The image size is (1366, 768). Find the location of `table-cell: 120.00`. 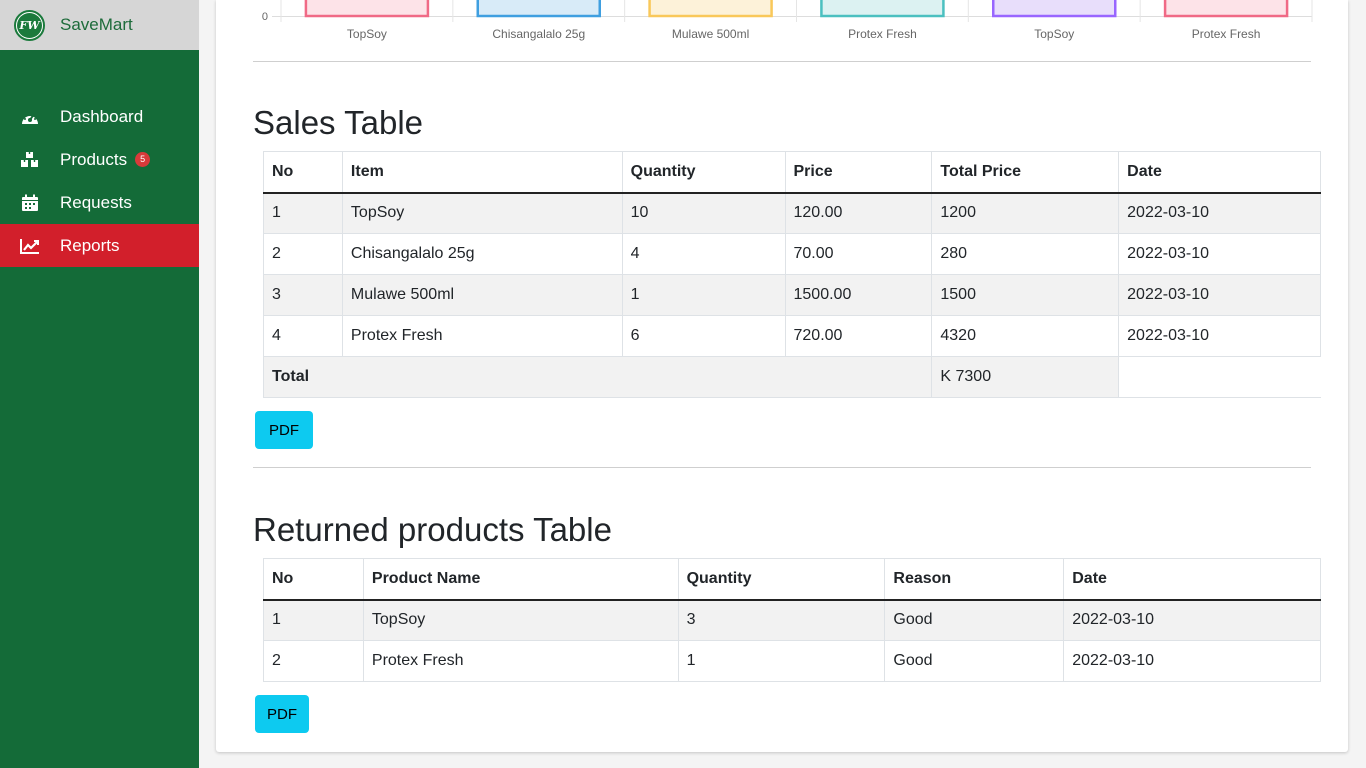

table-cell: 120.00 is located at coordinates (858, 213).